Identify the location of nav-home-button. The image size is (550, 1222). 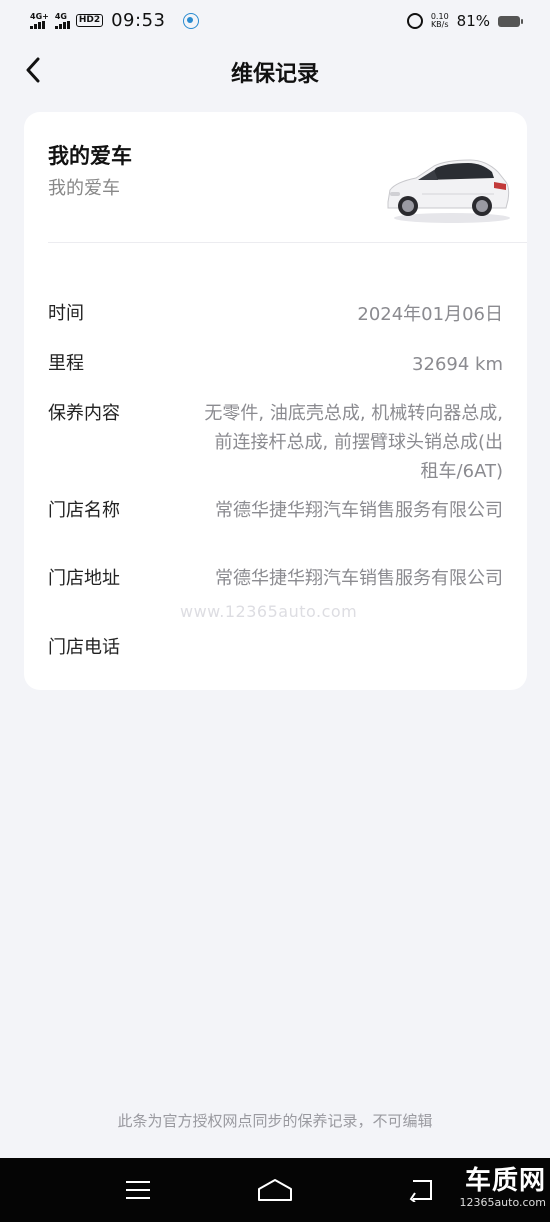
(275, 1190).